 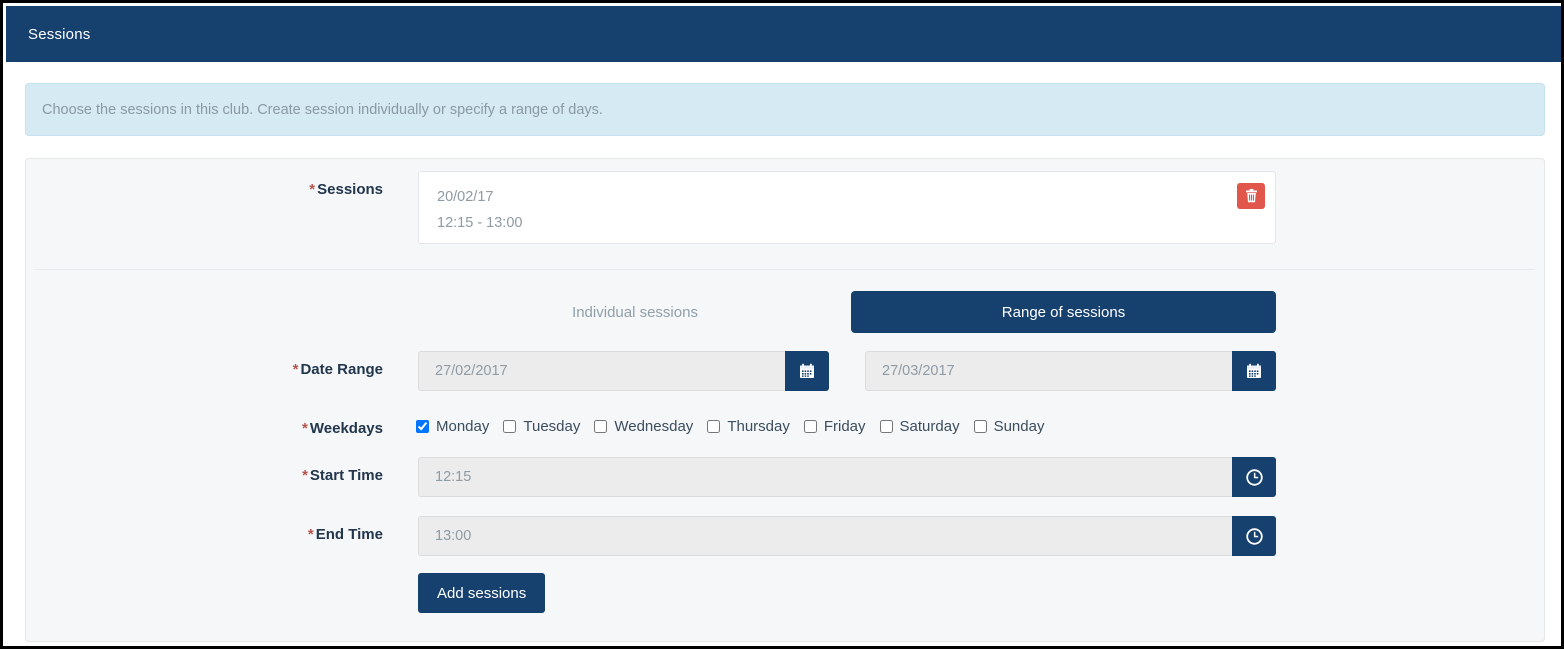 What do you see at coordinates (346, 475) in the screenshot?
I see `start-time-label-text: Start Time` at bounding box center [346, 475].